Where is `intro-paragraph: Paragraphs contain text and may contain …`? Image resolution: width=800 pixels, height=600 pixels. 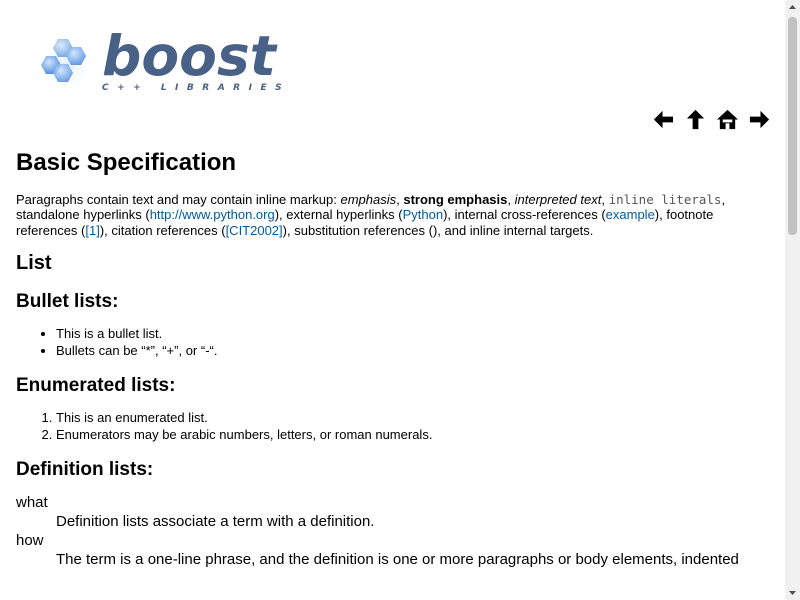
intro-paragraph: Paragraphs contain text and may contain … is located at coordinates (392, 215).